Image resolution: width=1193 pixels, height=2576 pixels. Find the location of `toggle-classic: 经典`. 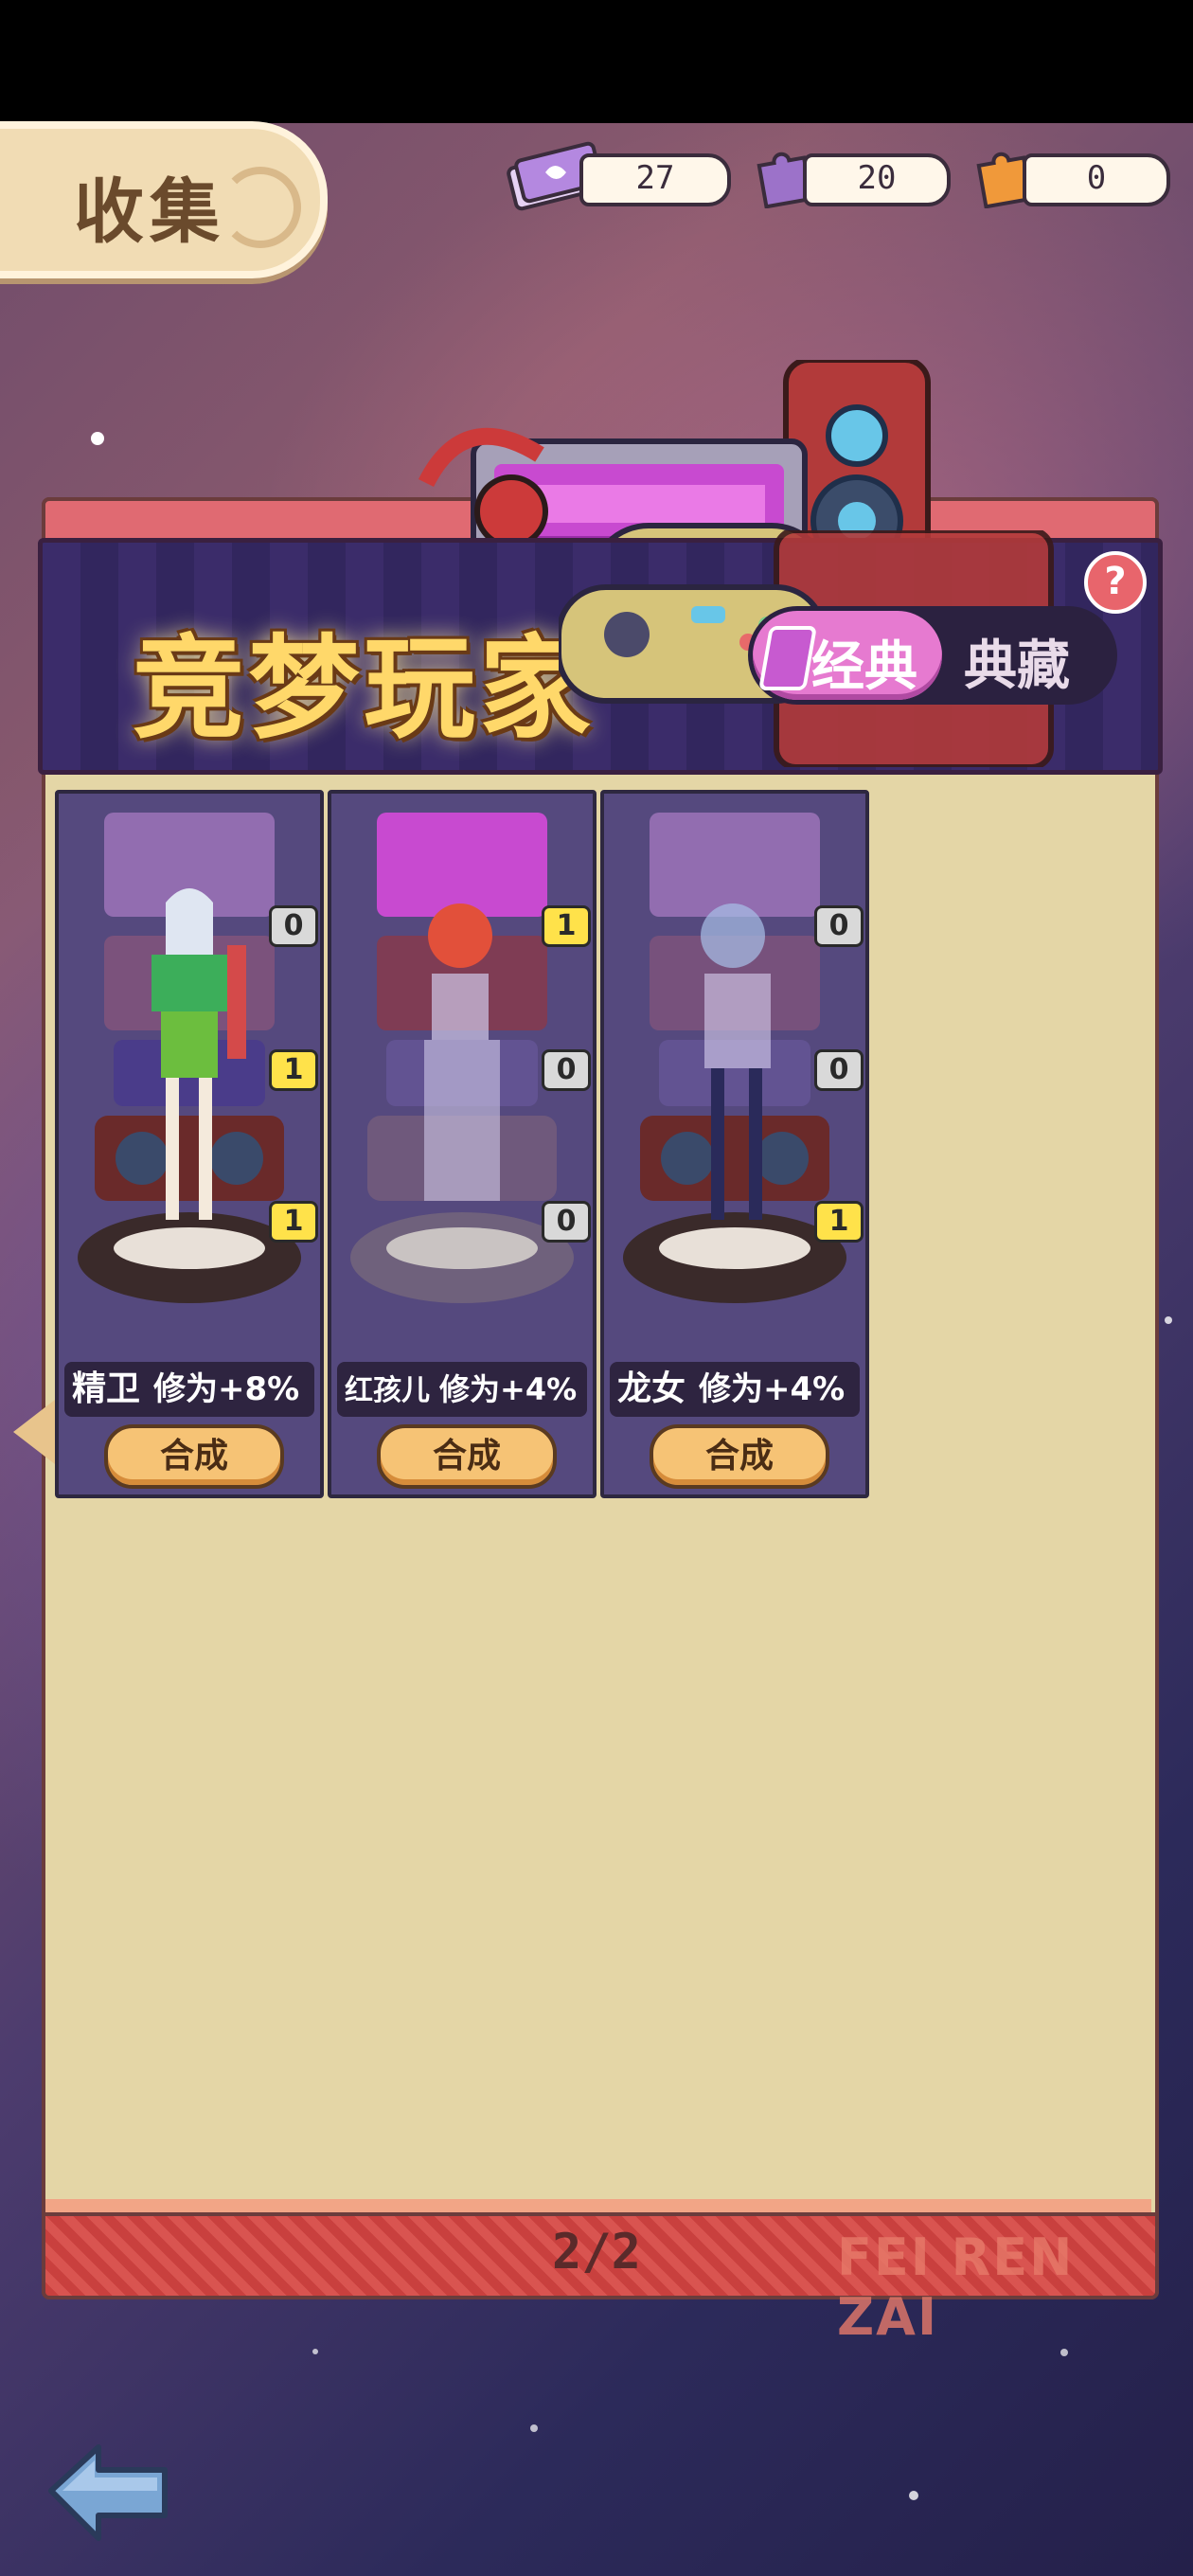

toggle-classic: 经典 is located at coordinates (847, 655).